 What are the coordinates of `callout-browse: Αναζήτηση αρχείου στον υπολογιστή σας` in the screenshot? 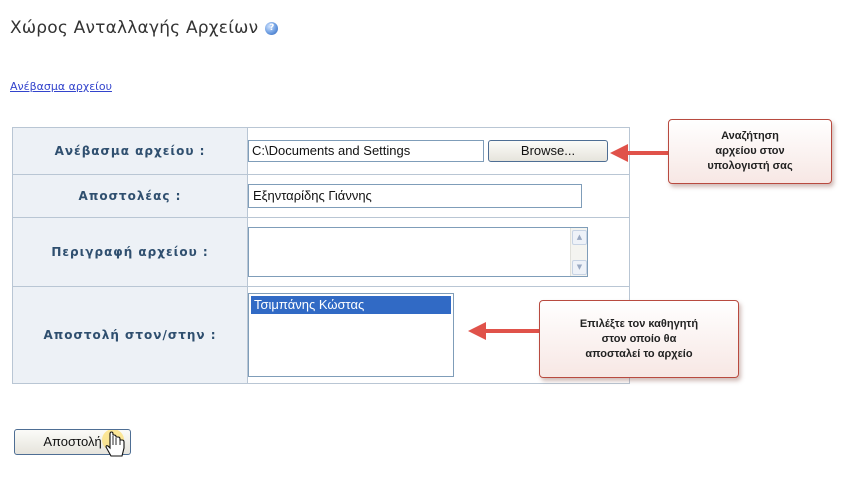 It's located at (750, 151).